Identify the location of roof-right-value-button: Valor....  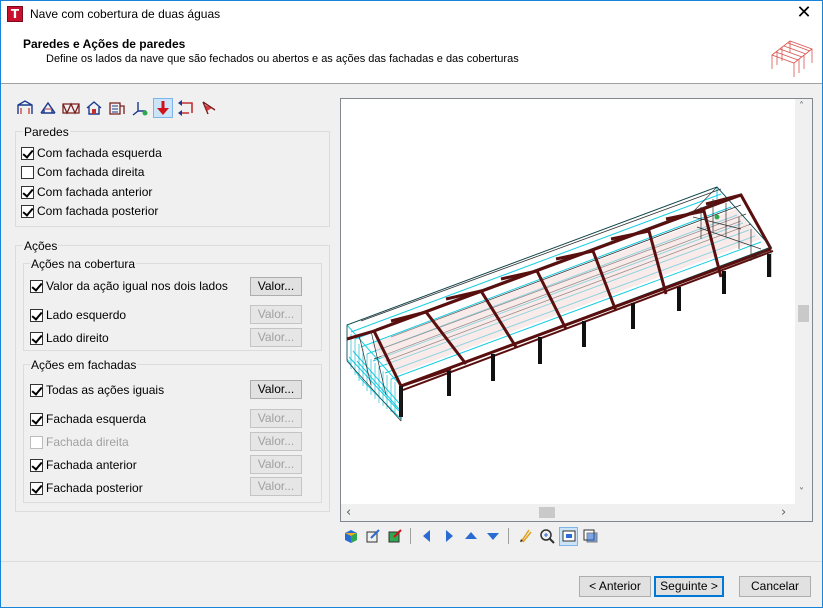
(276, 337).